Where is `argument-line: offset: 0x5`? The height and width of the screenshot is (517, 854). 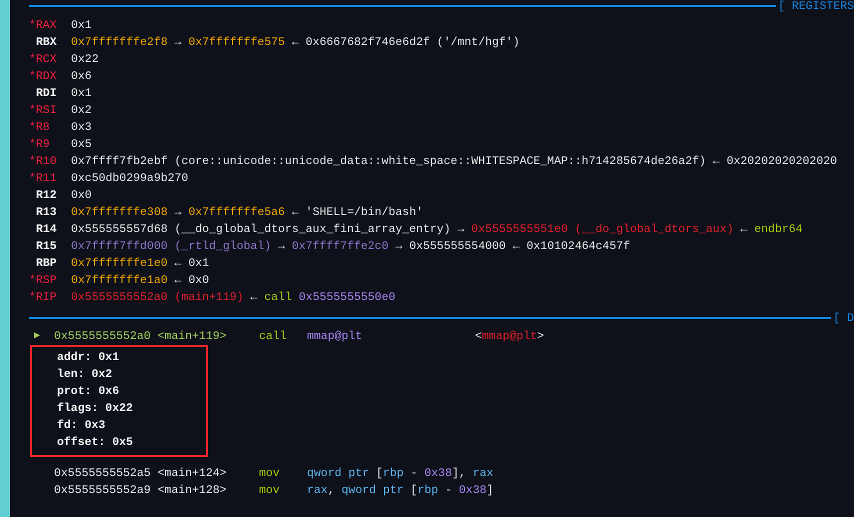
argument-line: offset: 0x5 is located at coordinates (95, 443).